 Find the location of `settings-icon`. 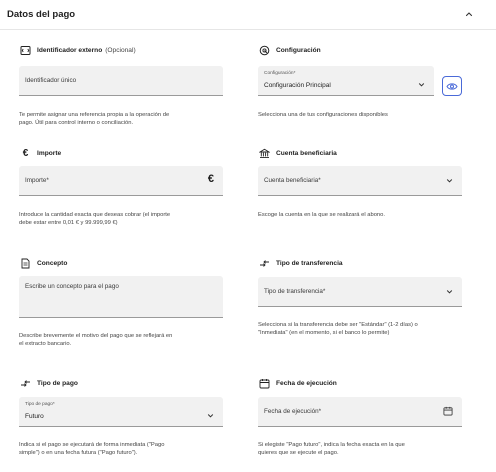

settings-icon is located at coordinates (264, 50).